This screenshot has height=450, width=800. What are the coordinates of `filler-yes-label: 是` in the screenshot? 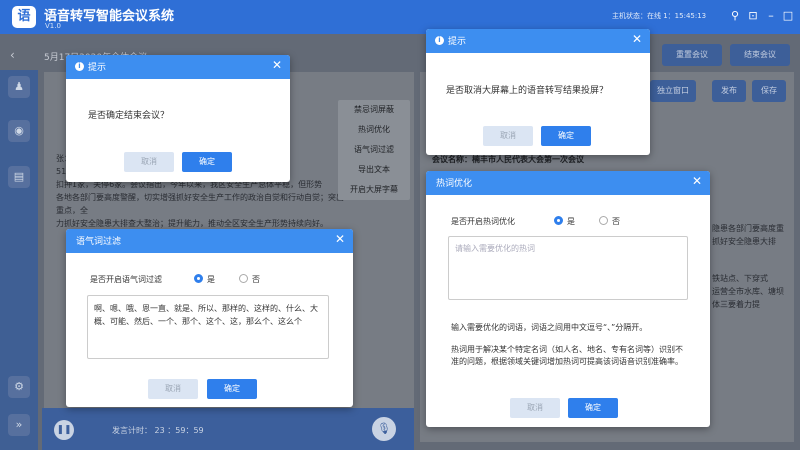 It's located at (211, 279).